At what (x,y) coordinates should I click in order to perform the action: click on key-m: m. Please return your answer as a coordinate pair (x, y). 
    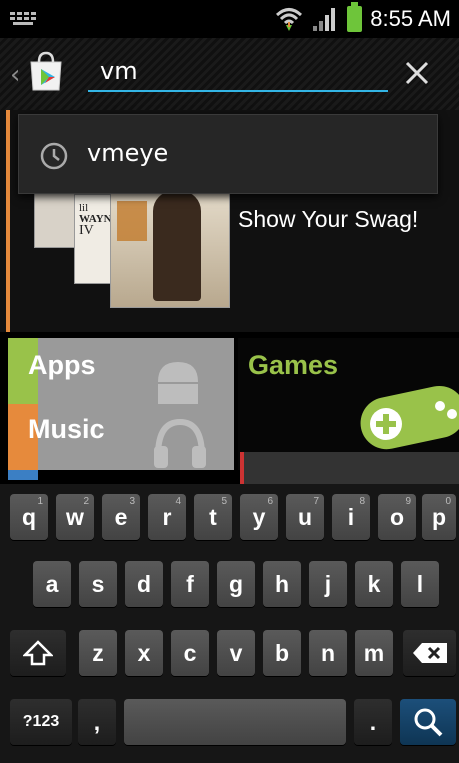
    Looking at the image, I should click on (374, 653).